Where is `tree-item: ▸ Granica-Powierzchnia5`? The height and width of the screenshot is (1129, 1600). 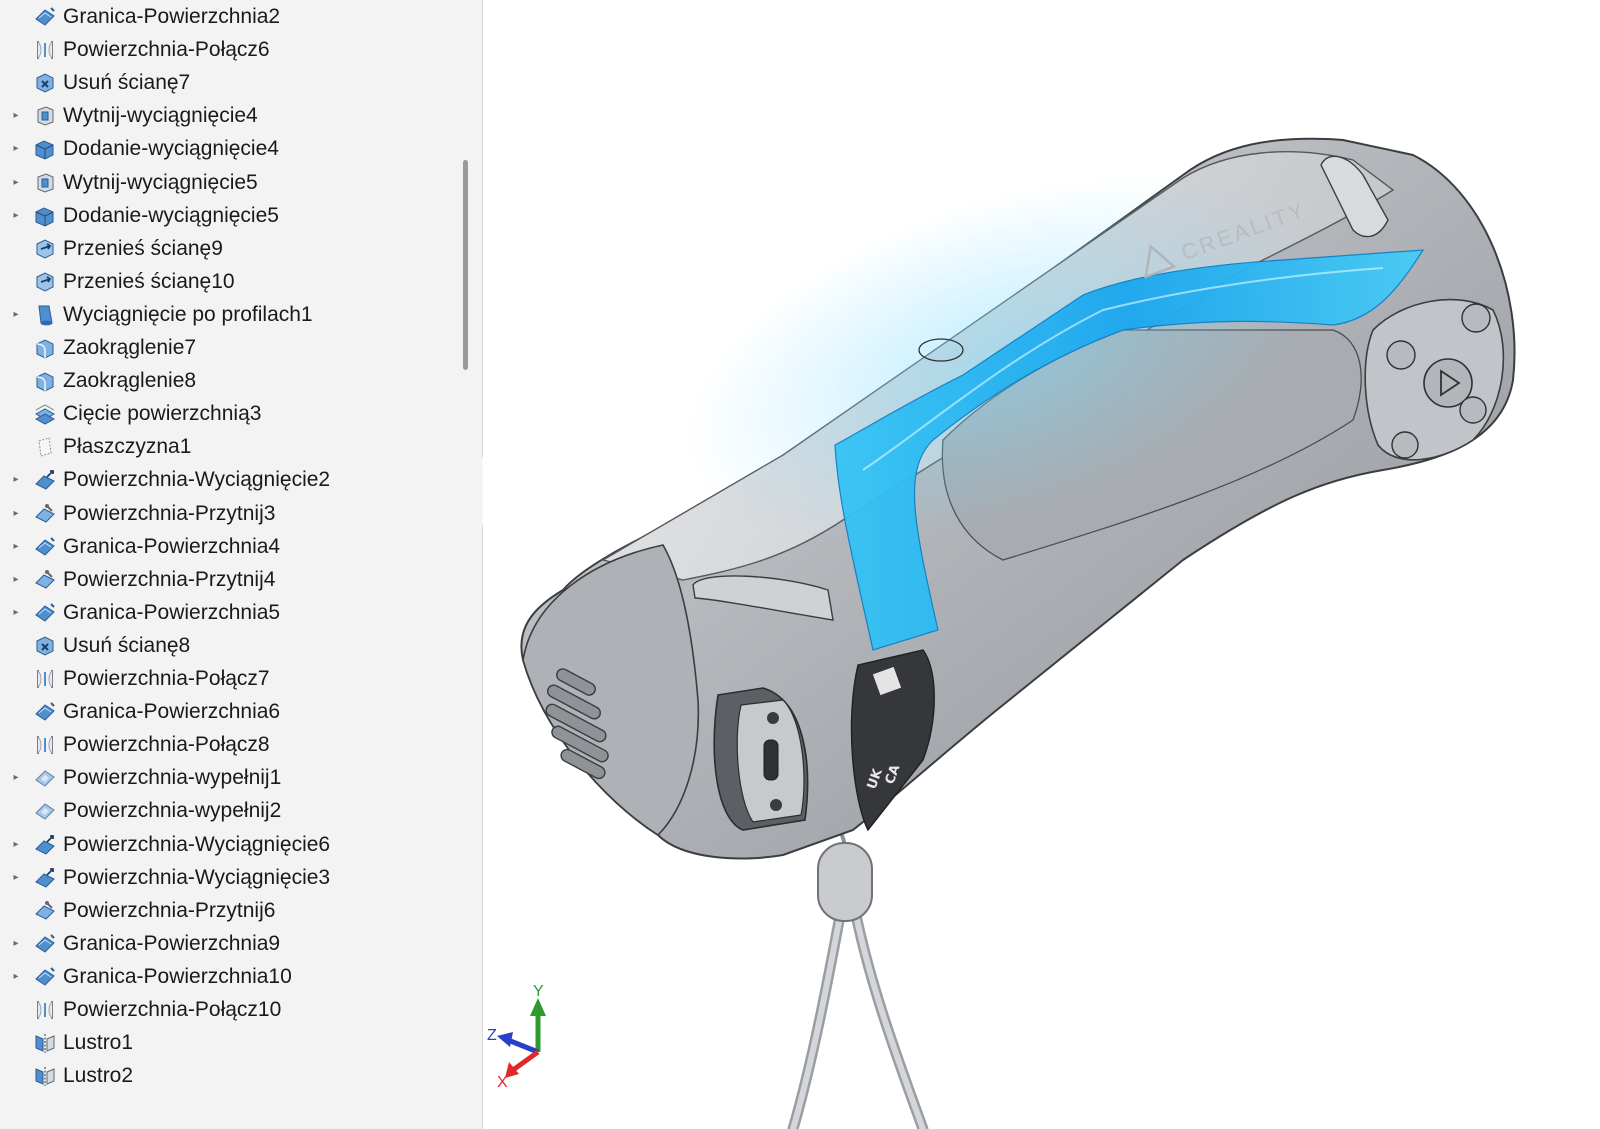 tree-item: ▸ Granica-Powierzchnia5 is located at coordinates (226, 613).